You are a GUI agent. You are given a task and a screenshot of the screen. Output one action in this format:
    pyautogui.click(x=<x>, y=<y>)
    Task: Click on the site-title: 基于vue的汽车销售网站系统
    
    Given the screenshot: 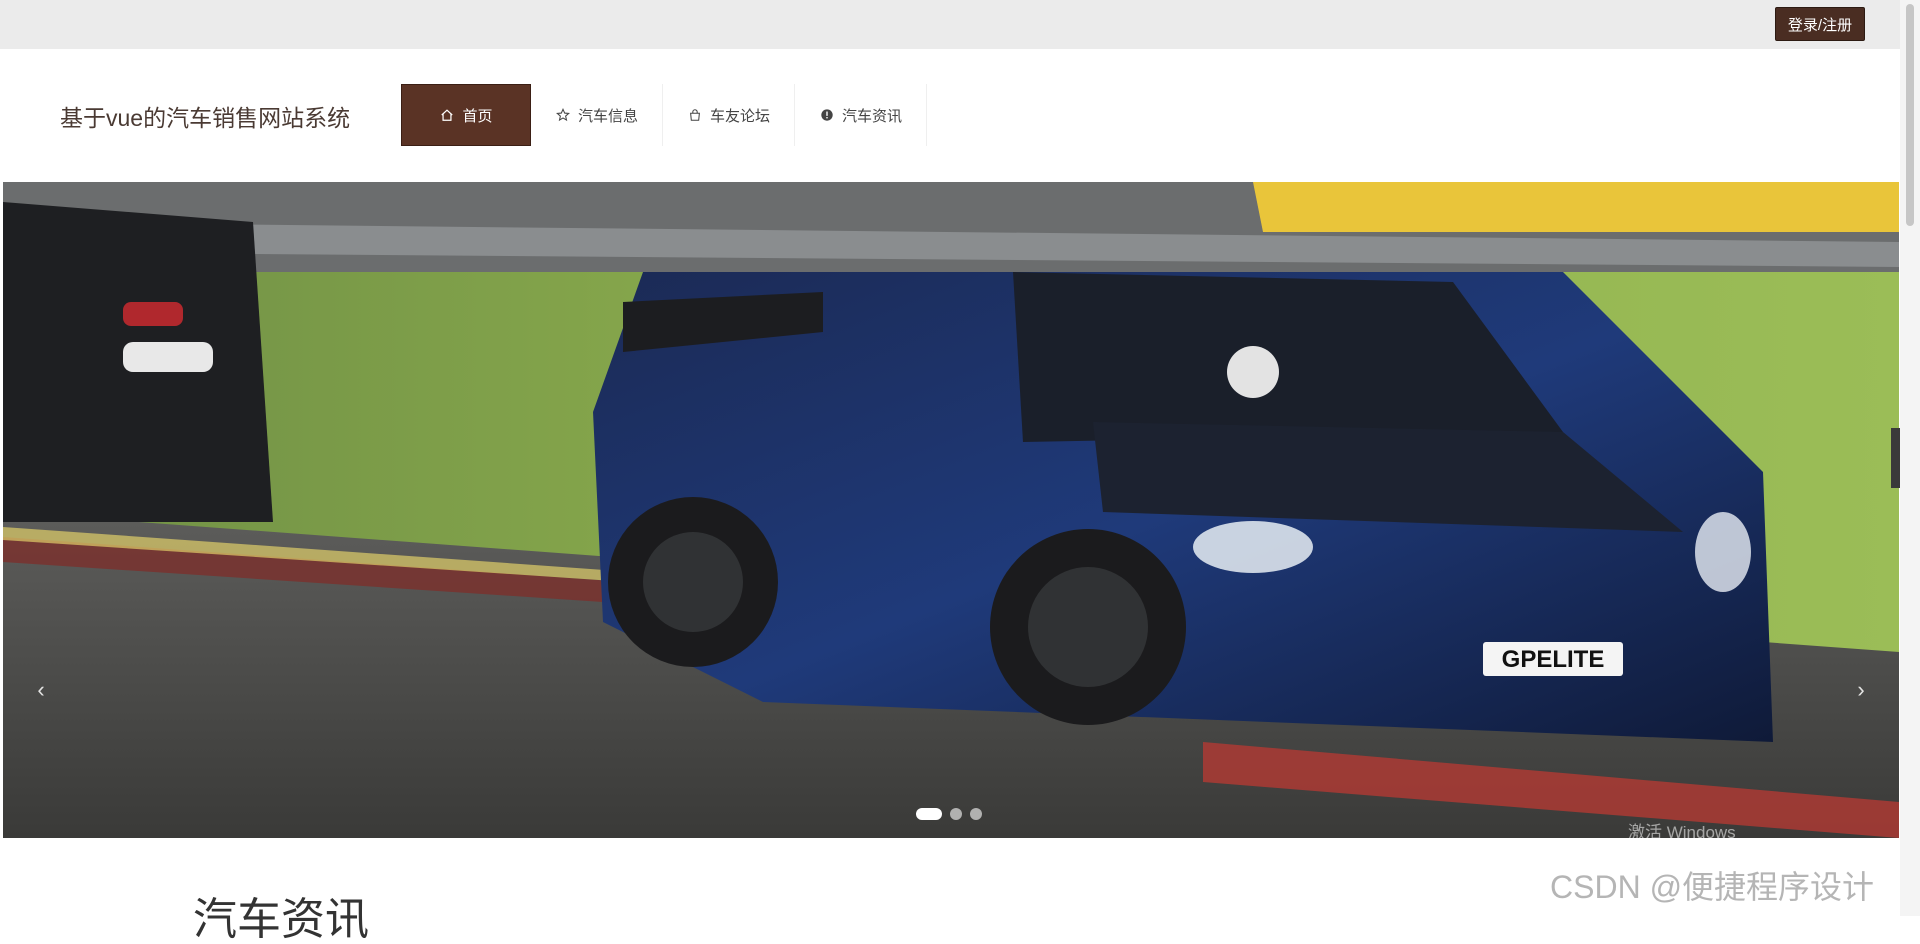 What is the action you would take?
    pyautogui.click(x=205, y=118)
    